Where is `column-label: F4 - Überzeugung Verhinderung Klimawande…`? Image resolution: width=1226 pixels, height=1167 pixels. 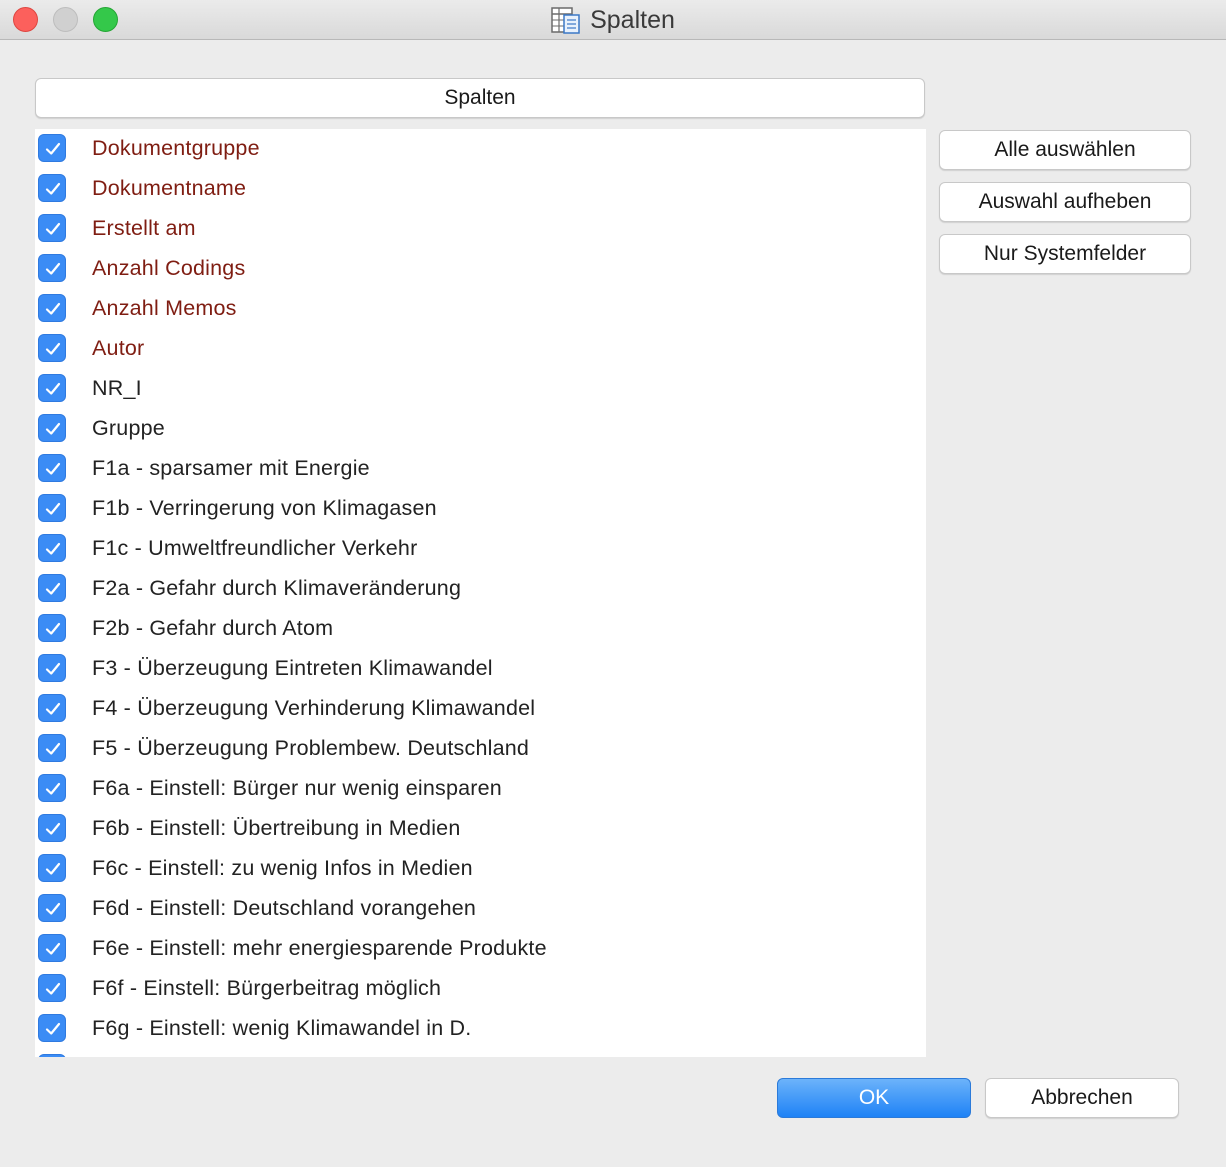
column-label: F4 - Überzeugung Verhinderung Klimawande… is located at coordinates (314, 708).